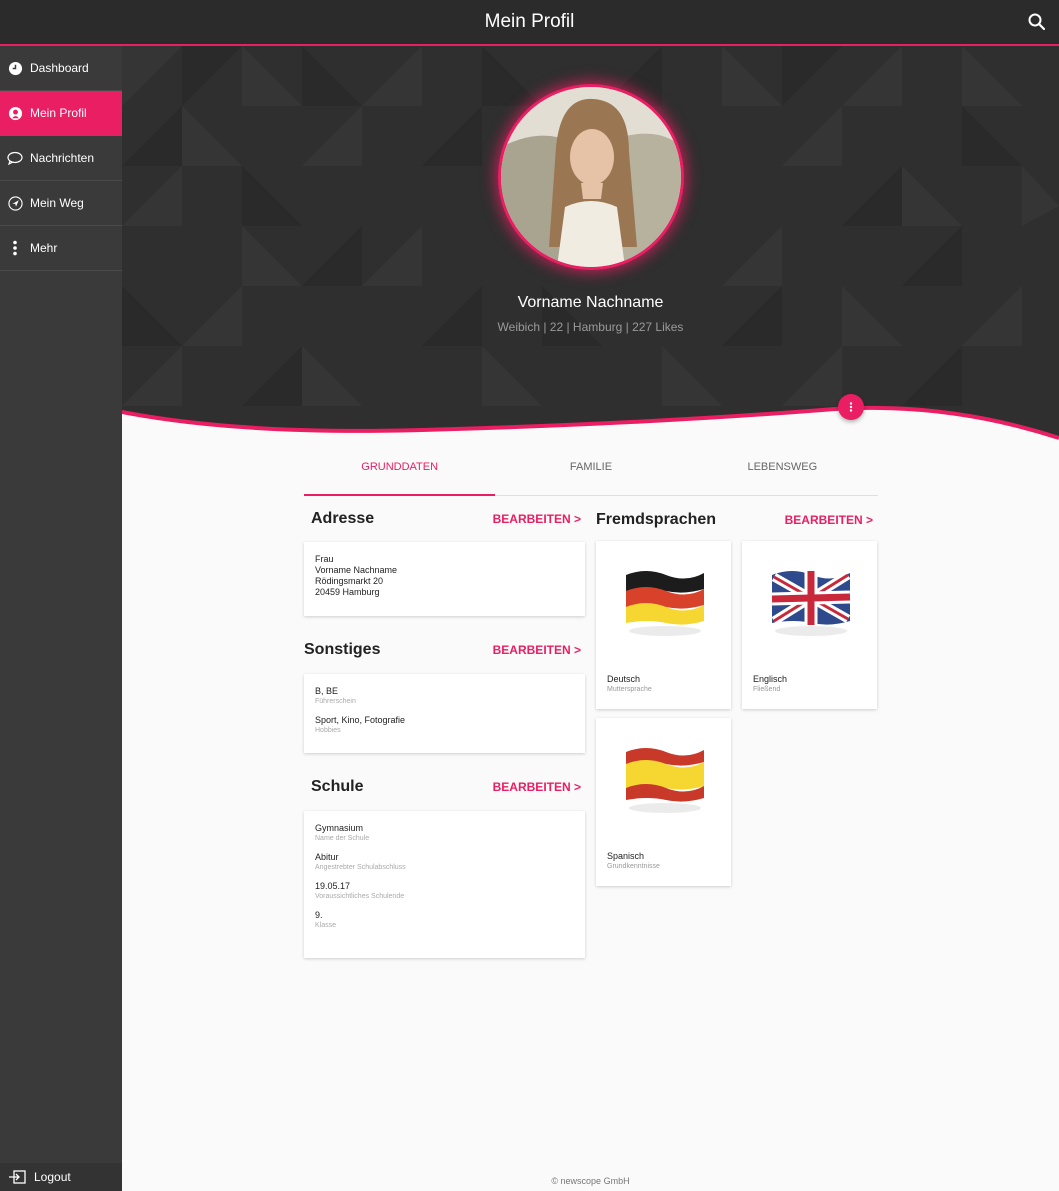 The height and width of the screenshot is (1191, 1059). What do you see at coordinates (343, 518) in the screenshot?
I see `section-title: Adresse` at bounding box center [343, 518].